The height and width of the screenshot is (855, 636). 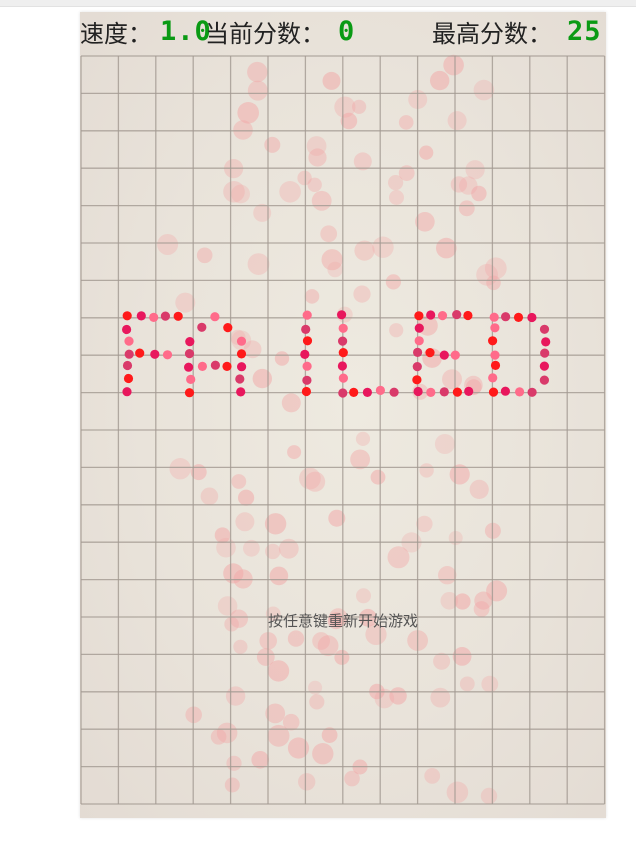 What do you see at coordinates (342, 621) in the screenshot?
I see `restart-hint: 按任意键重新开始游戏` at bounding box center [342, 621].